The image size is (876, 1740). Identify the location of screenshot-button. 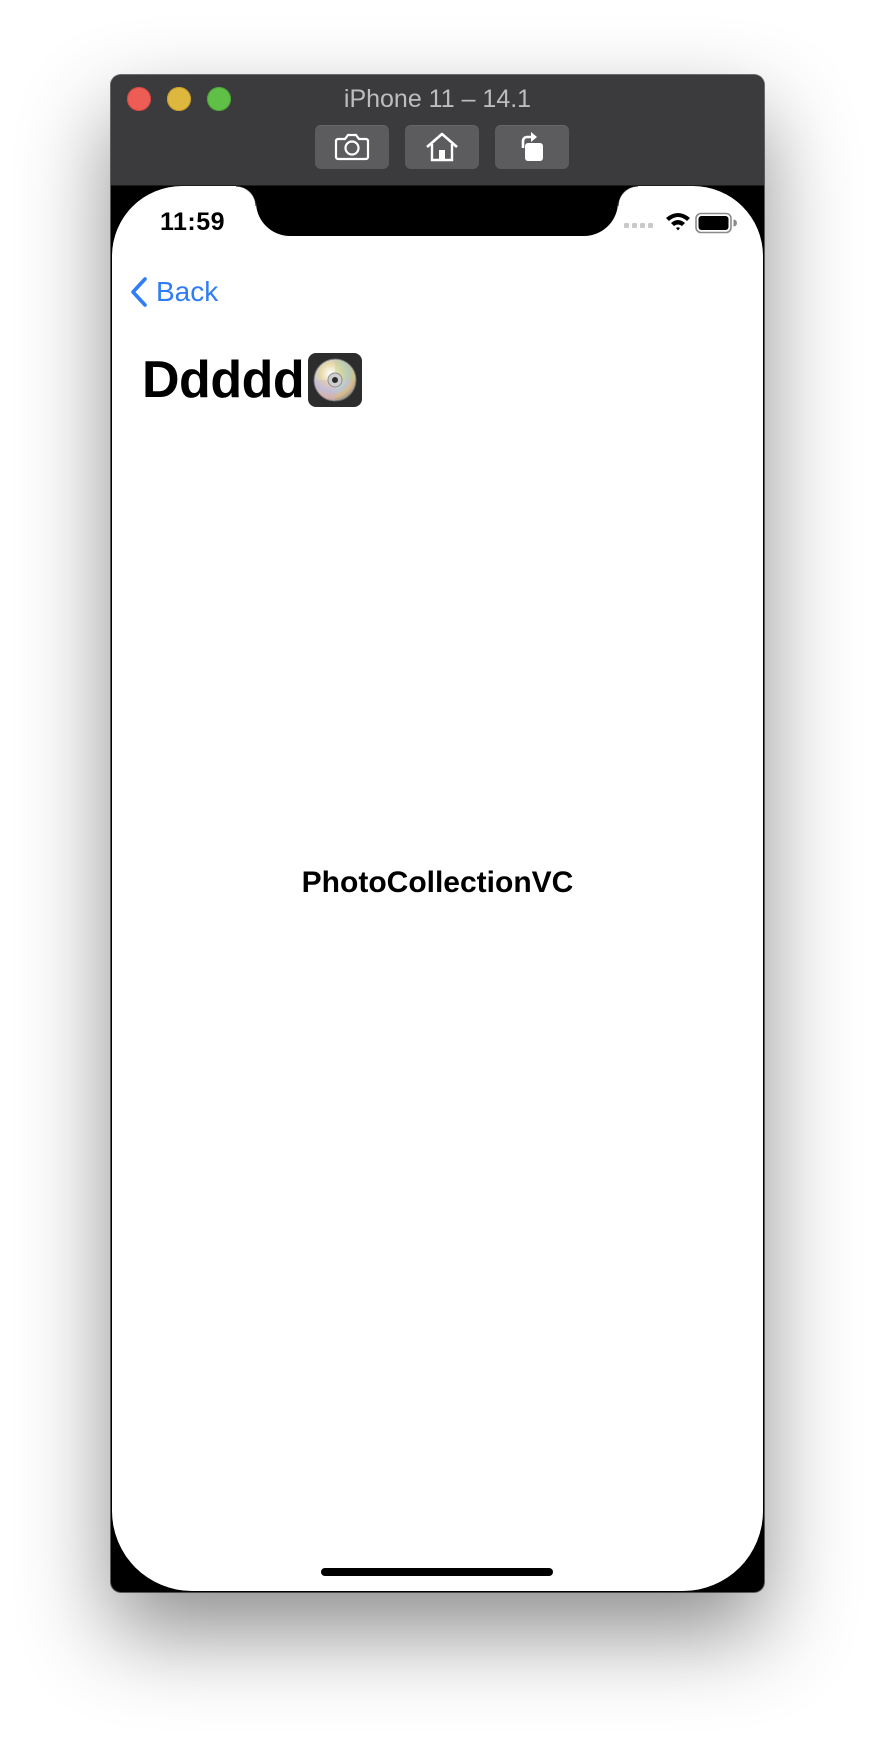
(352, 147).